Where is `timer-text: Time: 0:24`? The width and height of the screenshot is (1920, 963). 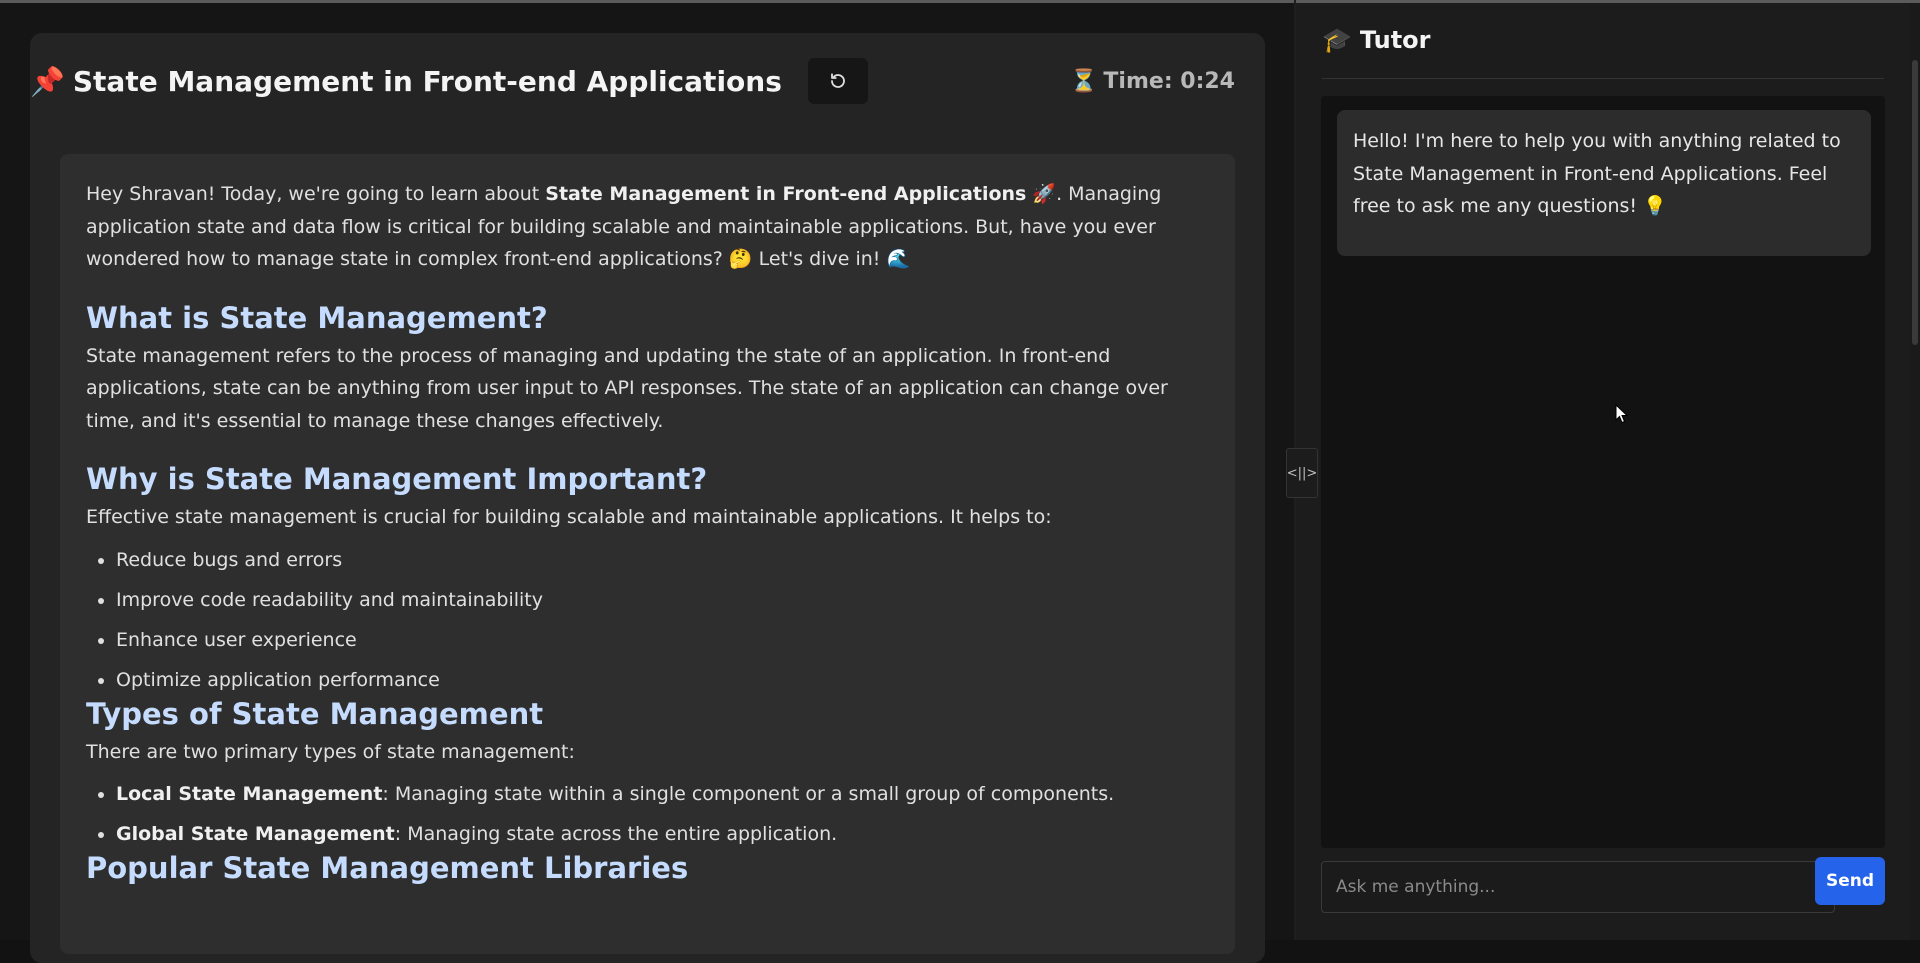
timer-text: Time: 0:24 is located at coordinates (1169, 81).